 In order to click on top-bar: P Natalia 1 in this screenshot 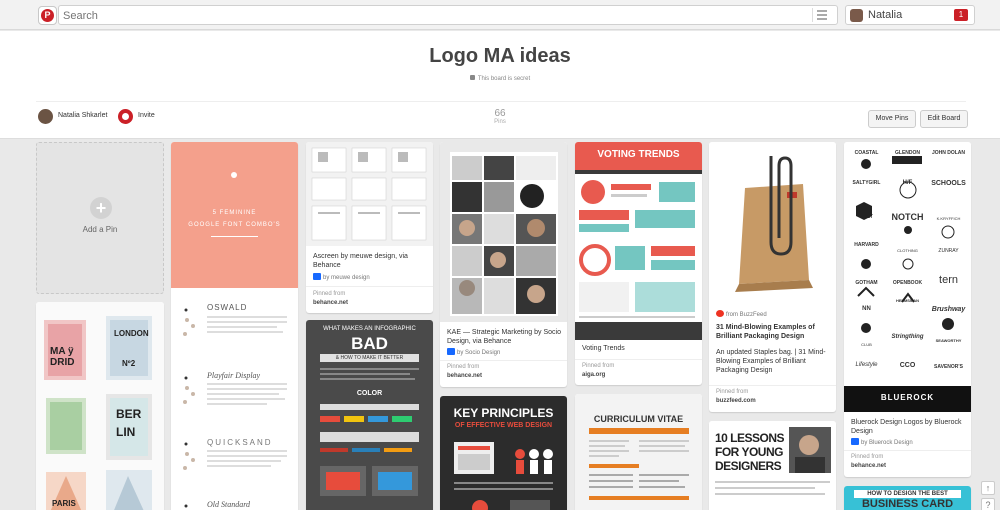, I will do `click(500, 15)`.